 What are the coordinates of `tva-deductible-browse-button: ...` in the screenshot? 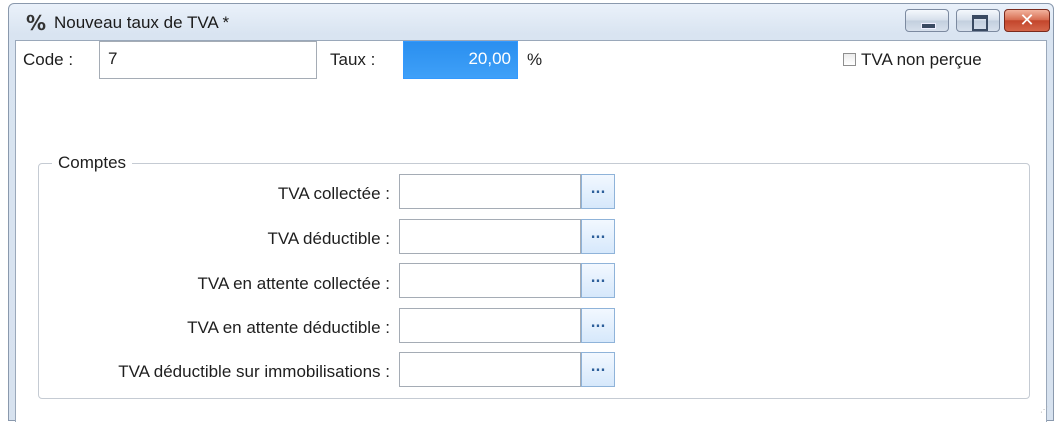 It's located at (598, 236).